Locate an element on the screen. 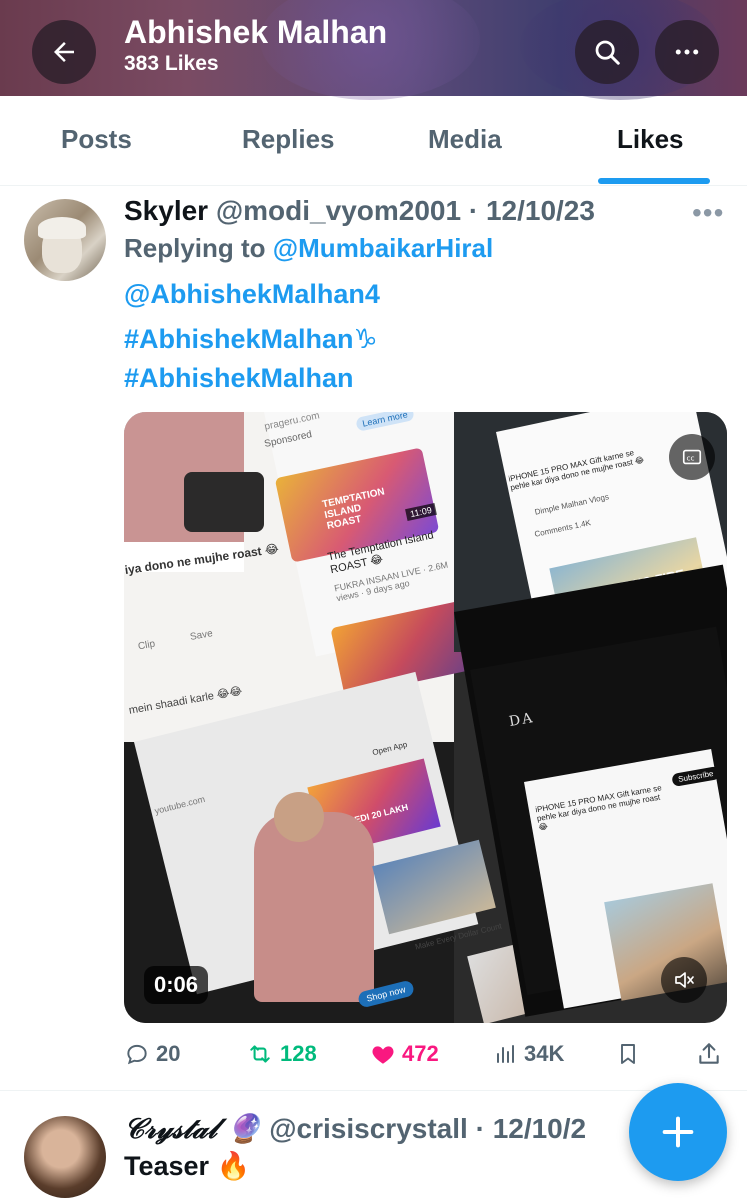 Image resolution: width=747 pixels, height=1200 pixels. compose-button is located at coordinates (678, 1132).